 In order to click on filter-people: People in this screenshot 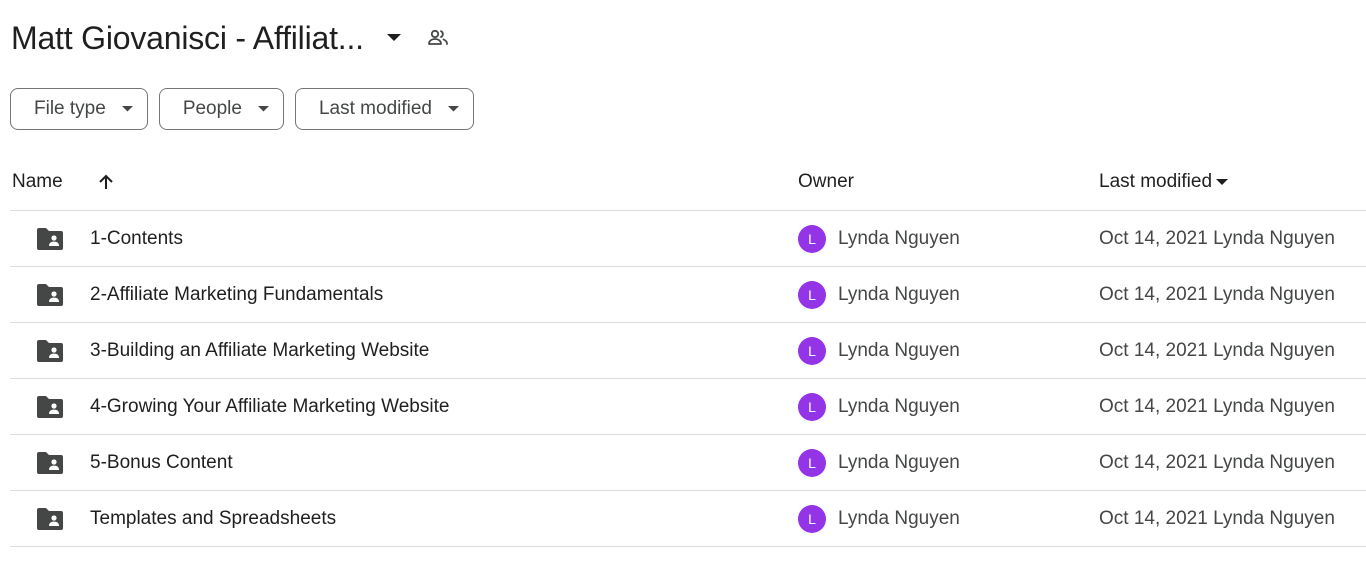, I will do `click(221, 109)`.